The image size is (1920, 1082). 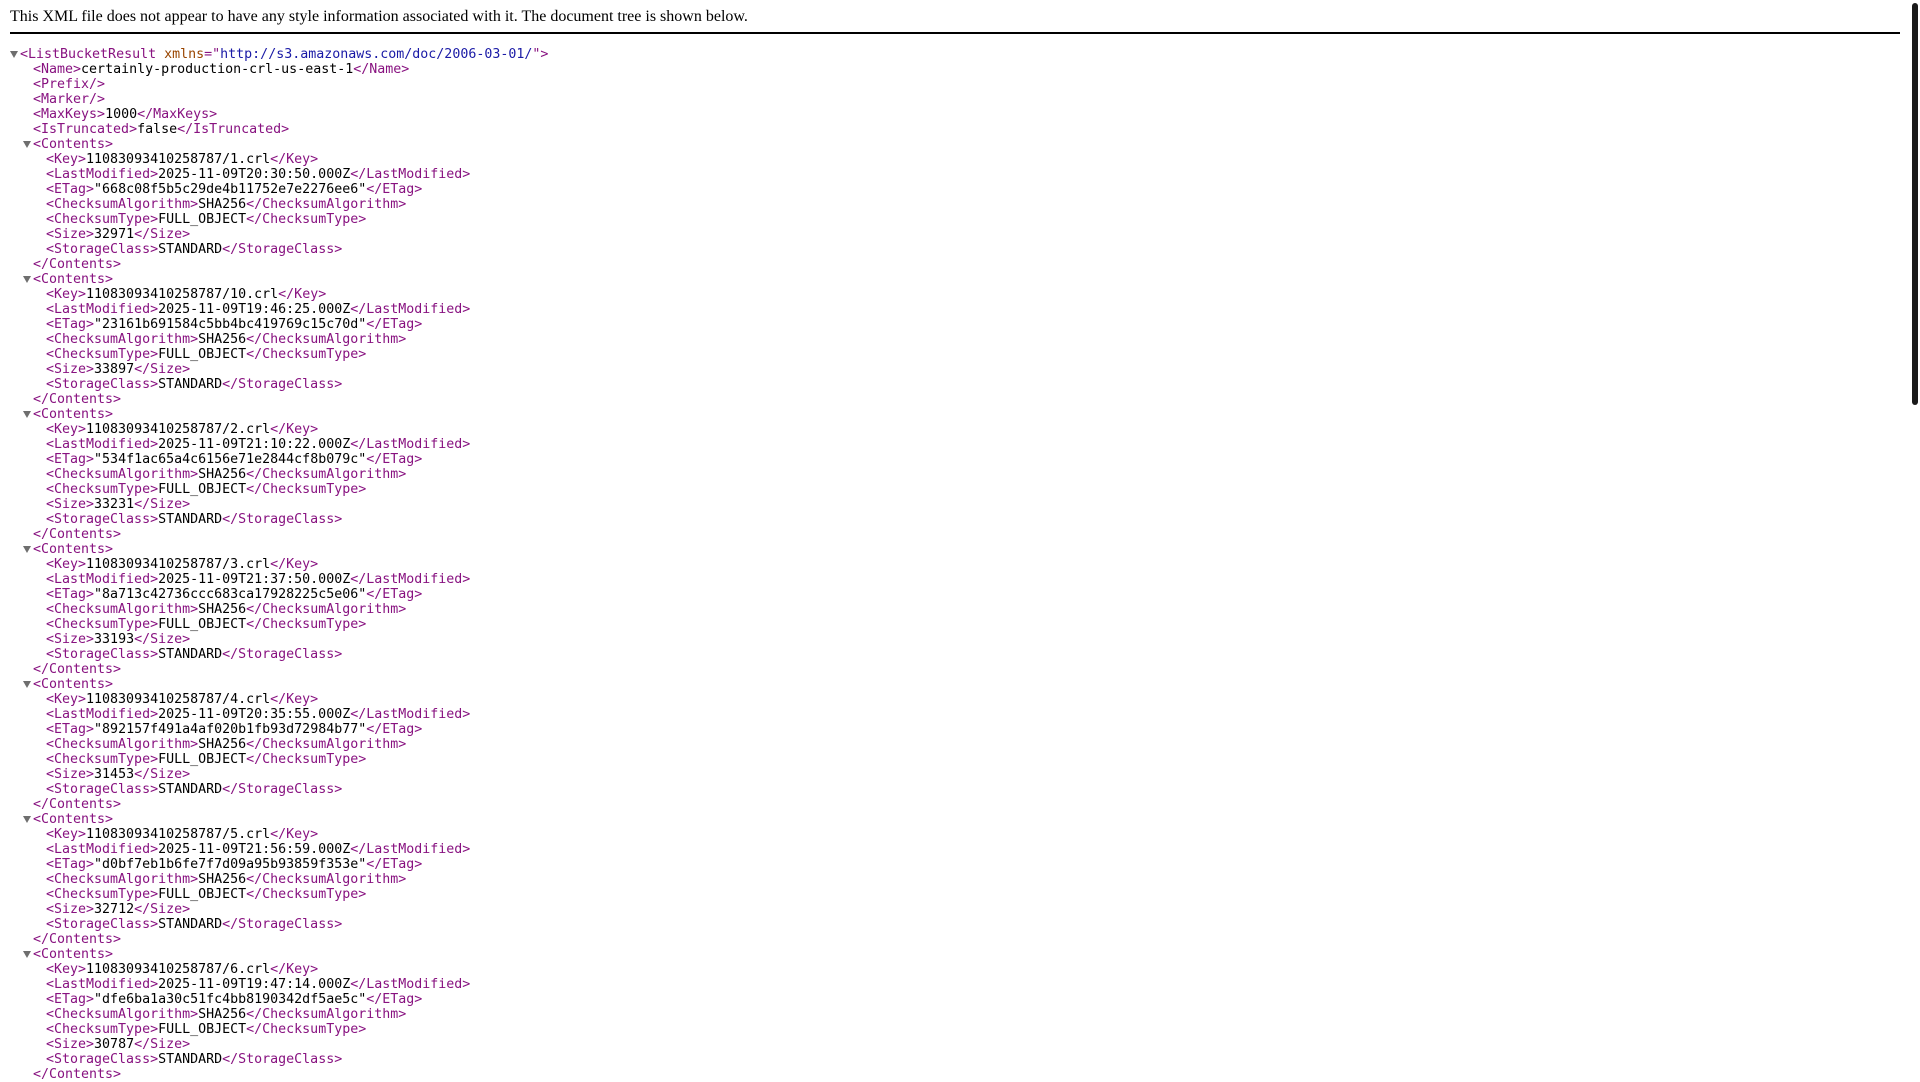 What do you see at coordinates (230, 864) in the screenshot?
I see `element-value: "d0bf7eb1b6fe7f7d09a95b93859f353e"` at bounding box center [230, 864].